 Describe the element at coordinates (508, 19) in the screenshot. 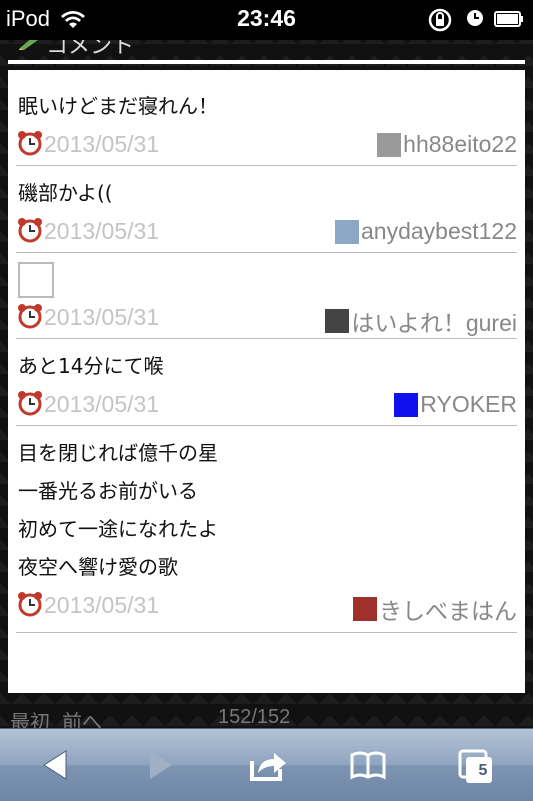

I see `battery-icon` at that location.